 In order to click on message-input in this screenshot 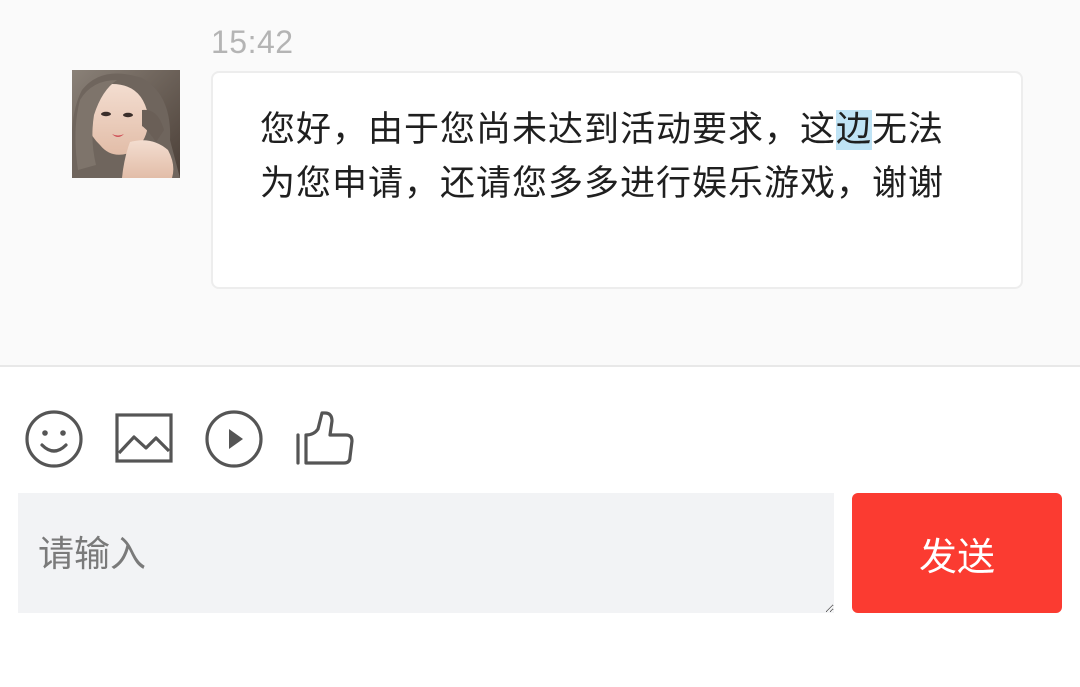, I will do `click(426, 553)`.